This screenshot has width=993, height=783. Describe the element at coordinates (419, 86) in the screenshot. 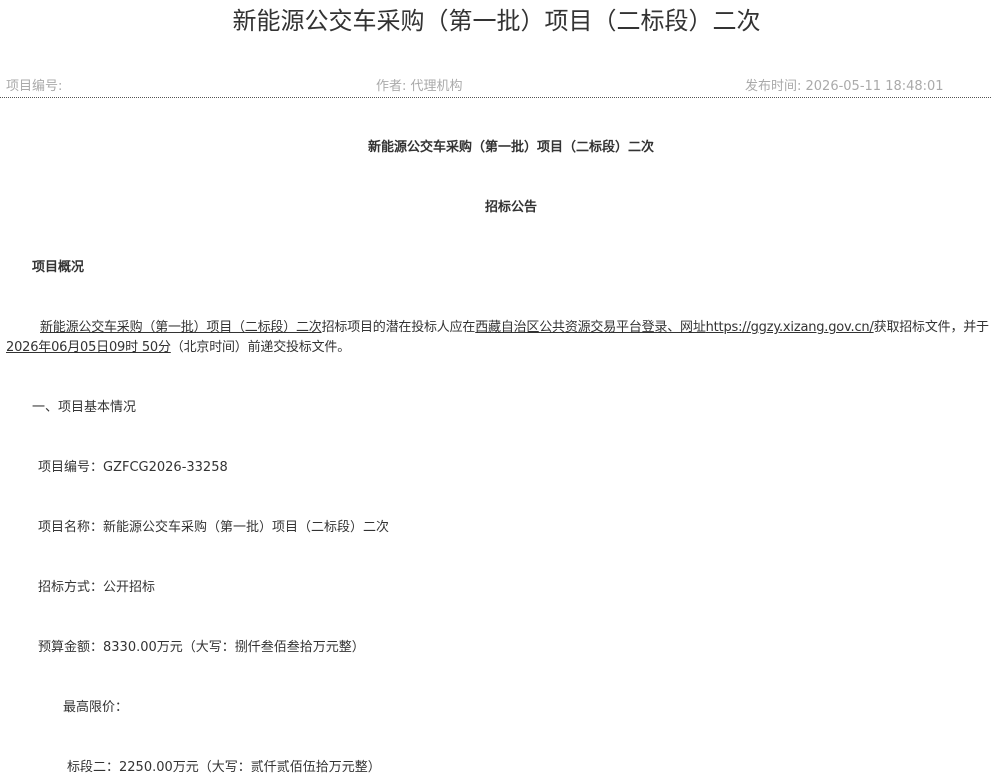

I see `meta-author: 作者: 代理机构` at that location.